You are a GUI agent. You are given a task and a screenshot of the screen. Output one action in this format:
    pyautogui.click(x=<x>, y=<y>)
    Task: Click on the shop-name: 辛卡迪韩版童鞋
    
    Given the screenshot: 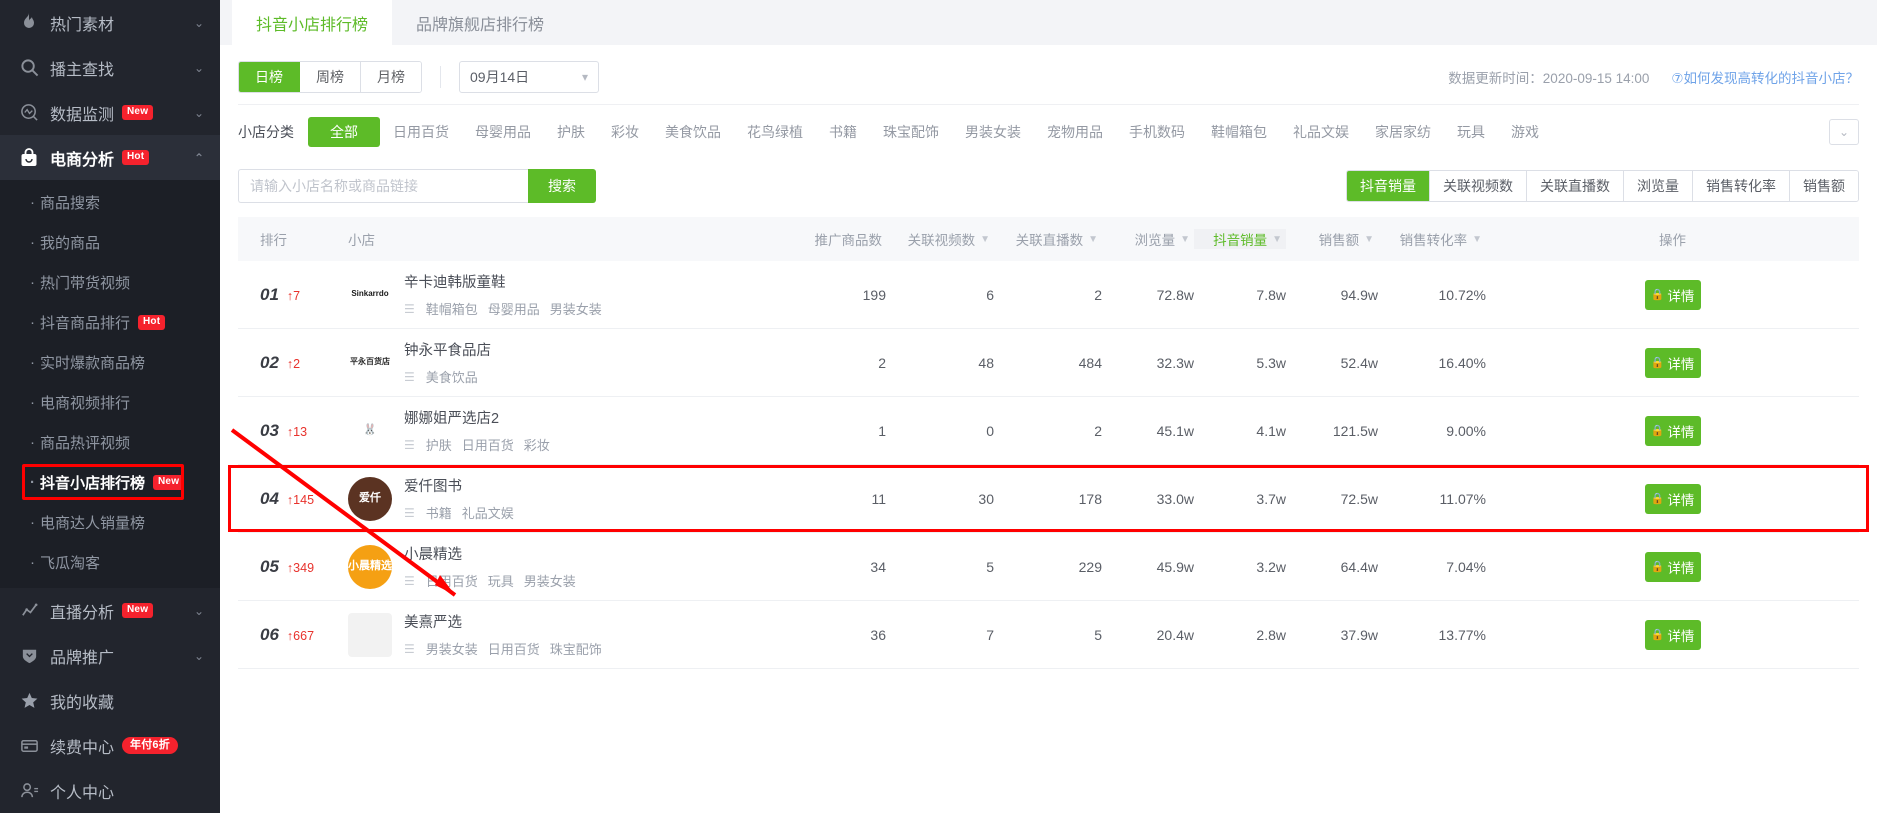 What is the action you would take?
    pyautogui.click(x=503, y=281)
    